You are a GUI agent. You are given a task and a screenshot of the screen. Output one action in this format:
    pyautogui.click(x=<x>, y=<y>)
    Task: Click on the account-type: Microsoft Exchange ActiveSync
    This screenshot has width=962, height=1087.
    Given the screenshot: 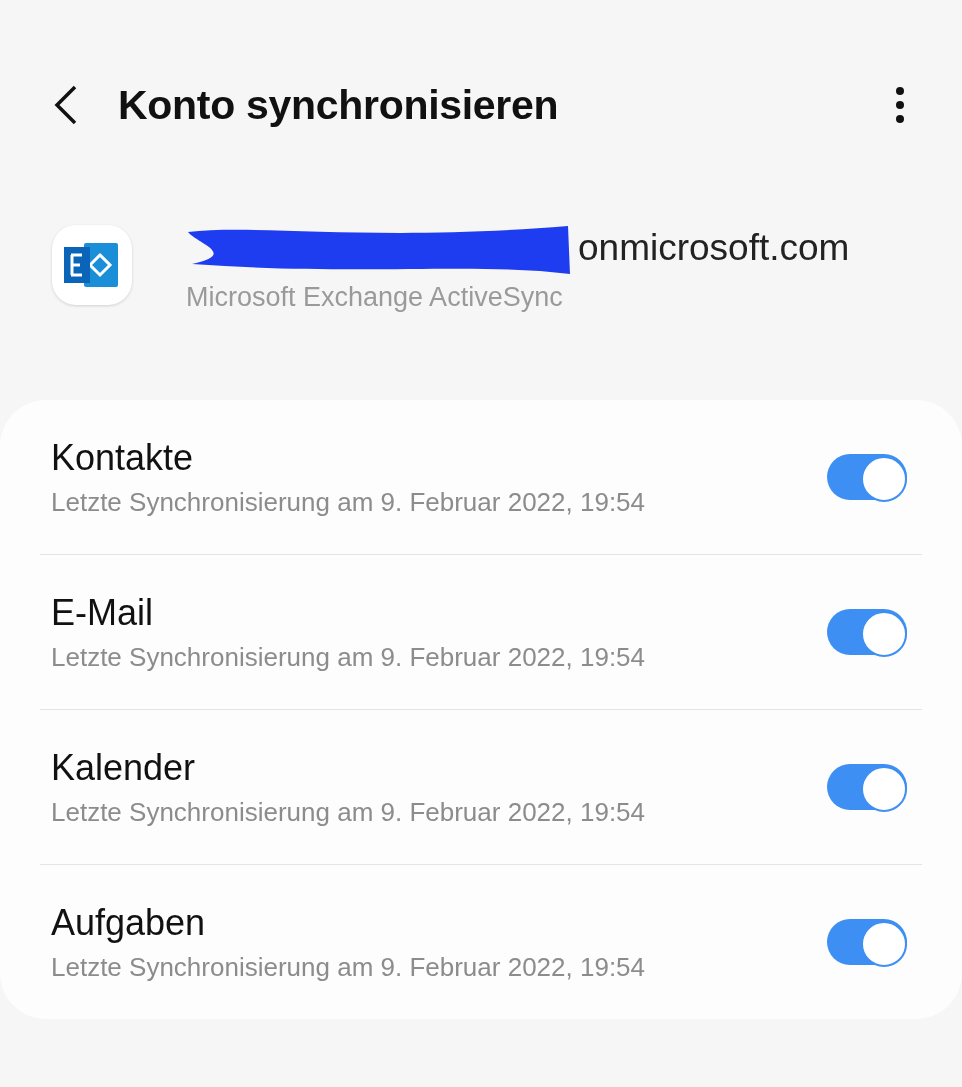 What is the action you would take?
    pyautogui.click(x=375, y=297)
    